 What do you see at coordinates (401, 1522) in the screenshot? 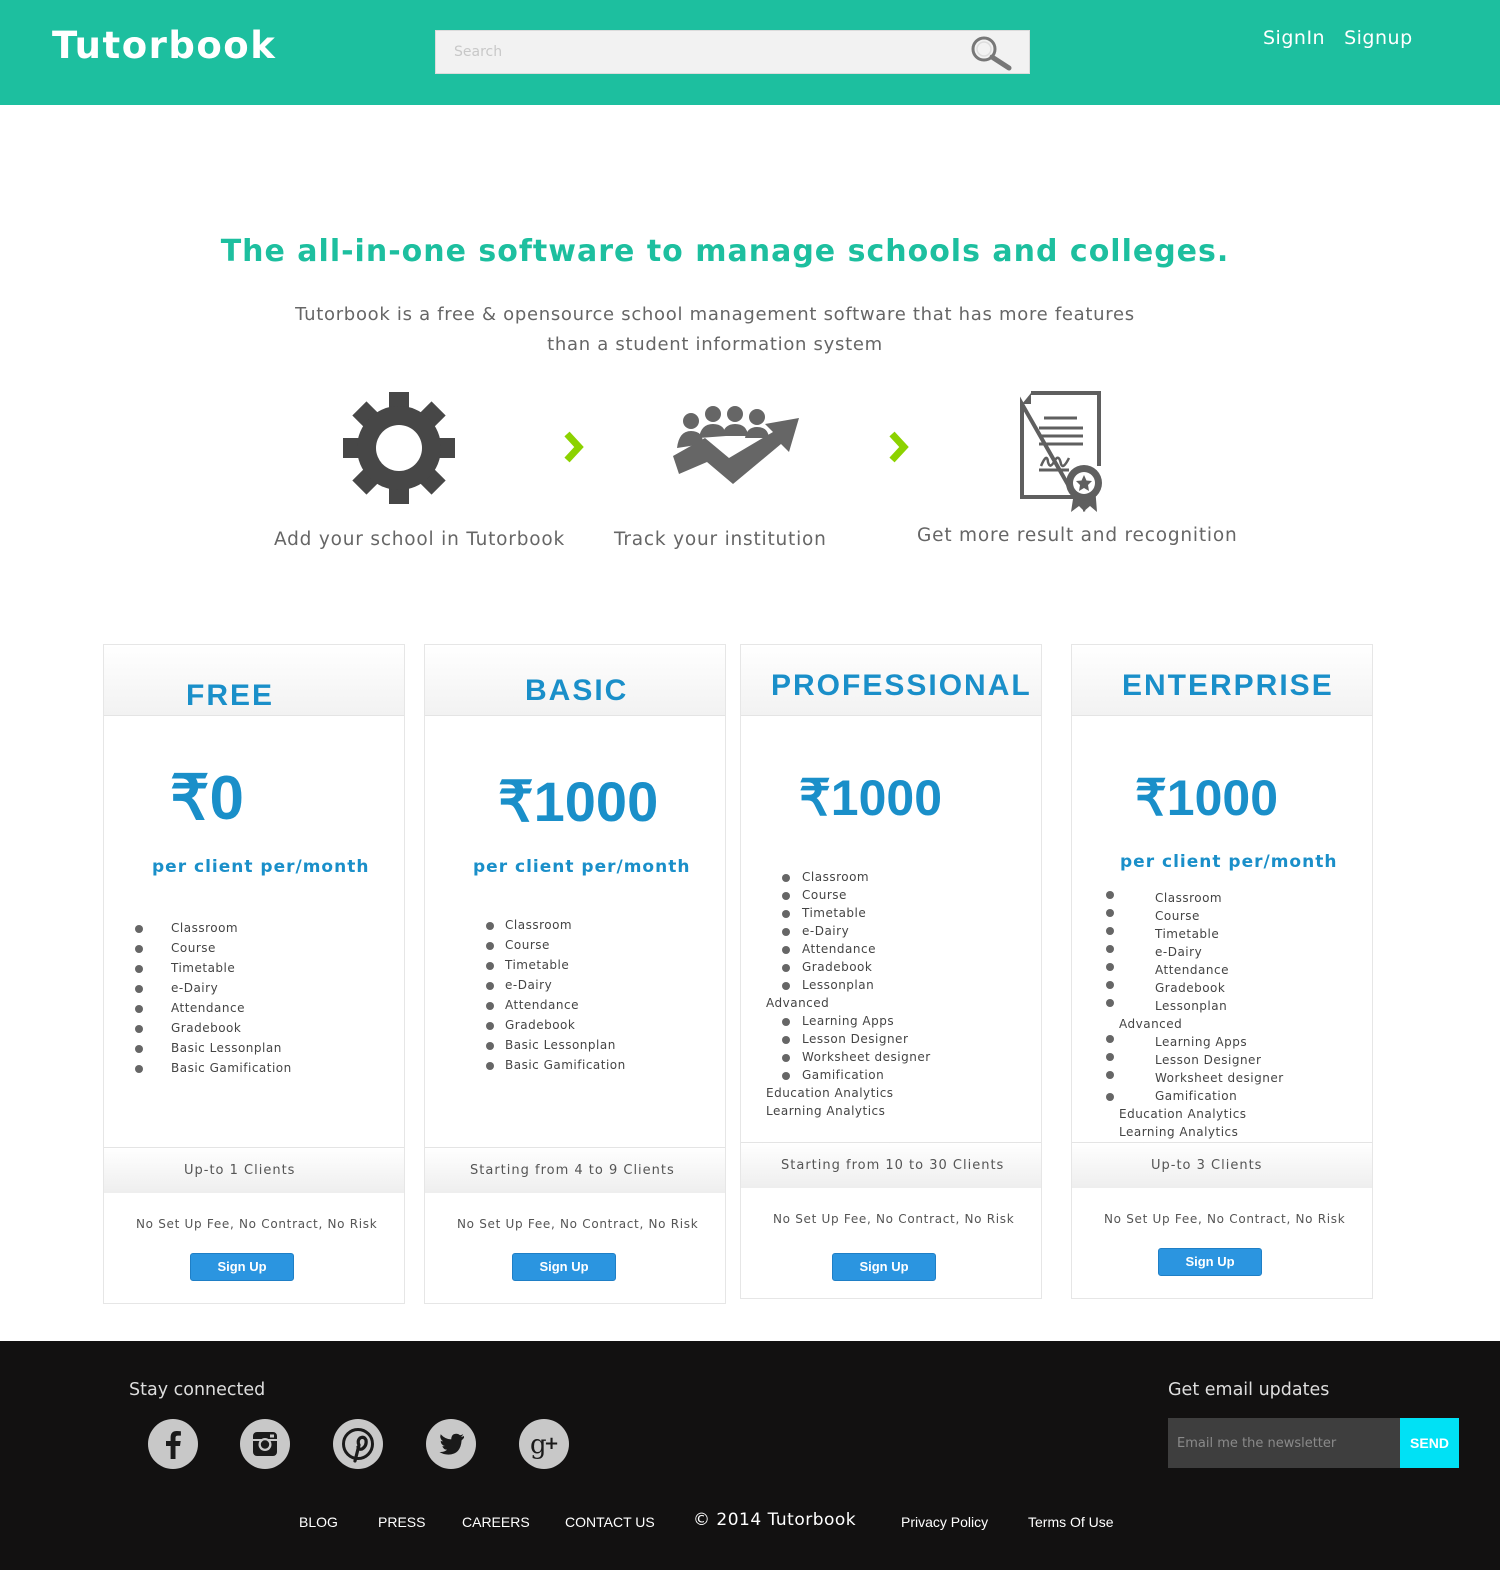
I see `footer-link-press: PRESS` at bounding box center [401, 1522].